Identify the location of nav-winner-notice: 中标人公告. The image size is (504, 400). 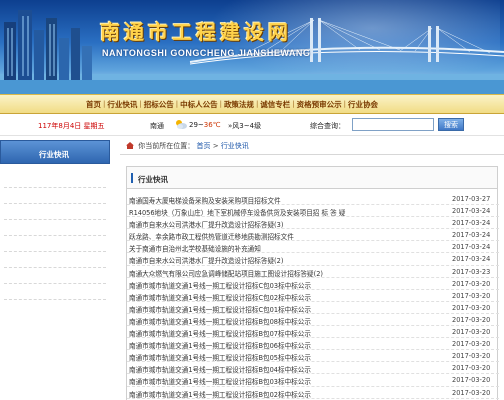
(199, 104).